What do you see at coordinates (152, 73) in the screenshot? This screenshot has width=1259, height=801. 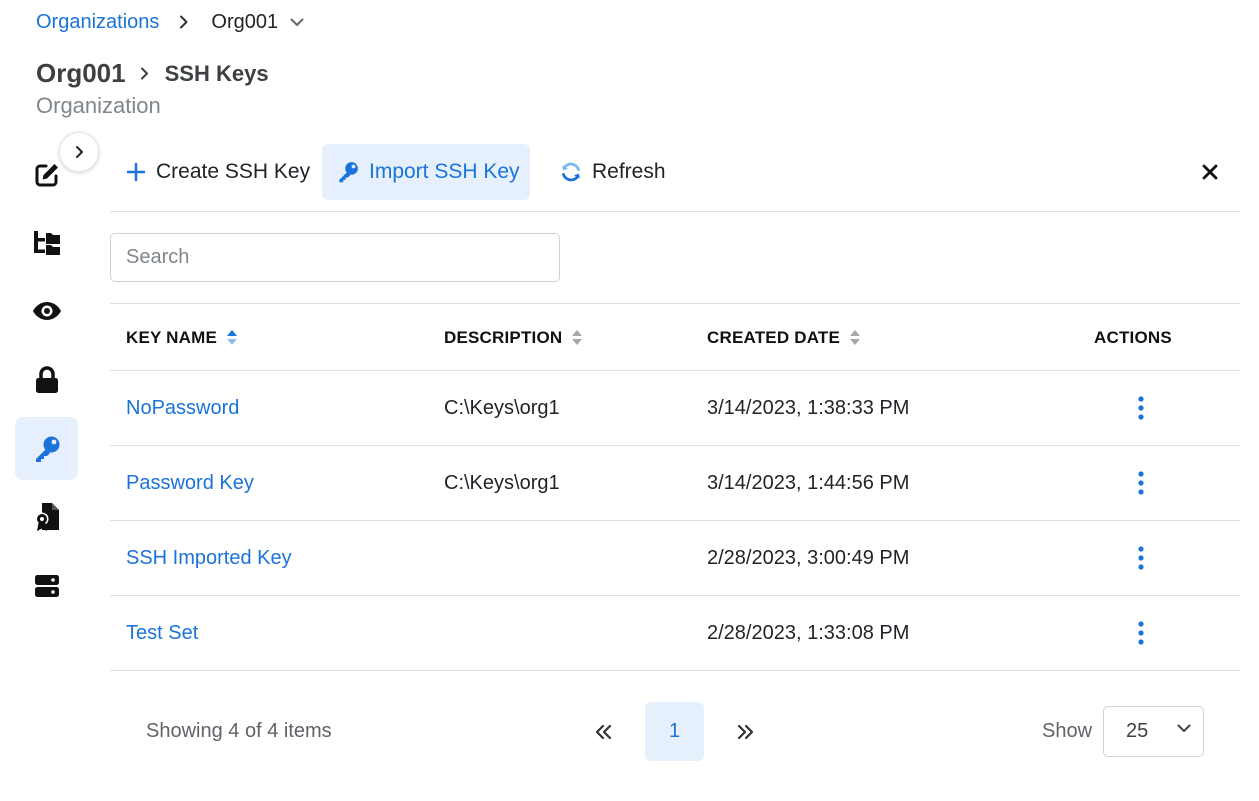 I see `page-title: Org001 SSH Keys` at bounding box center [152, 73].